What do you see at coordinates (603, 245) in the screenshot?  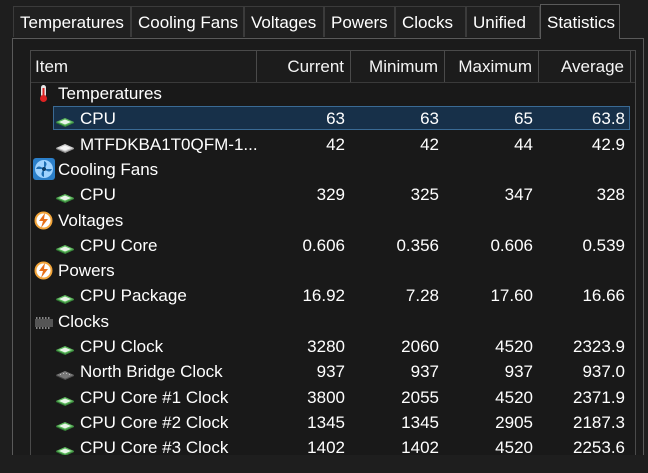 I see `value-average: 0.539` at bounding box center [603, 245].